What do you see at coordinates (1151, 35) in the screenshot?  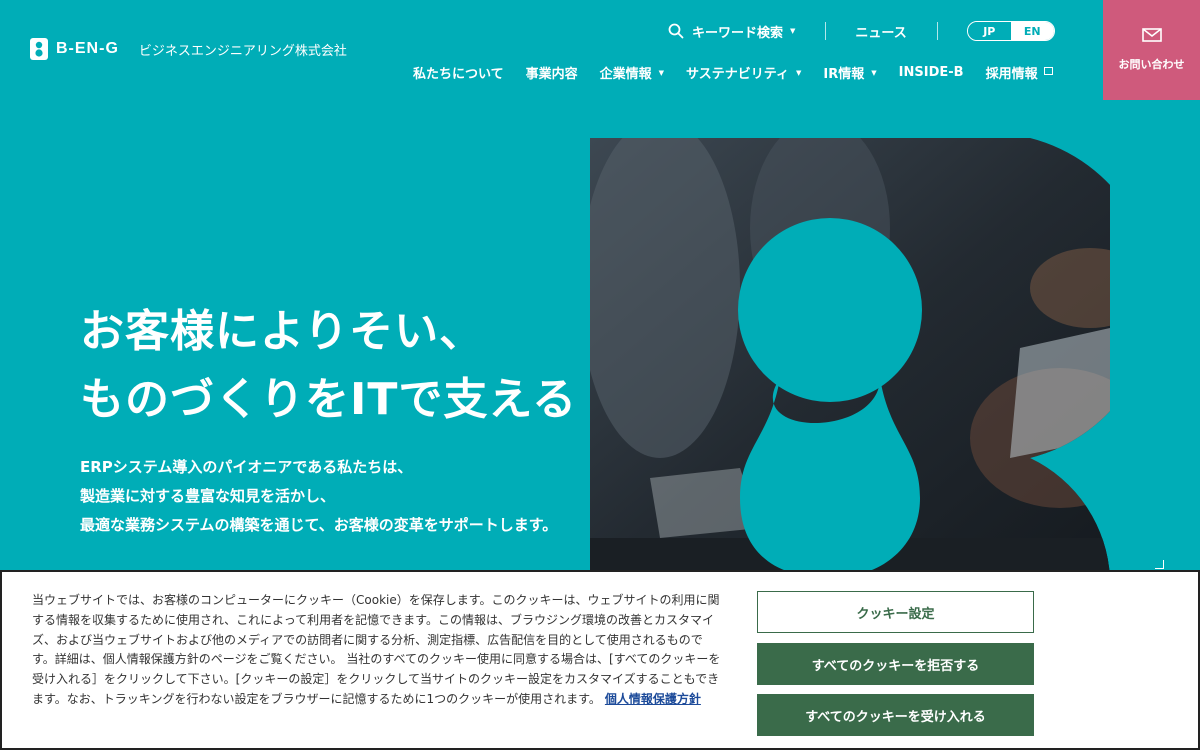 I see `mail-icon` at bounding box center [1151, 35].